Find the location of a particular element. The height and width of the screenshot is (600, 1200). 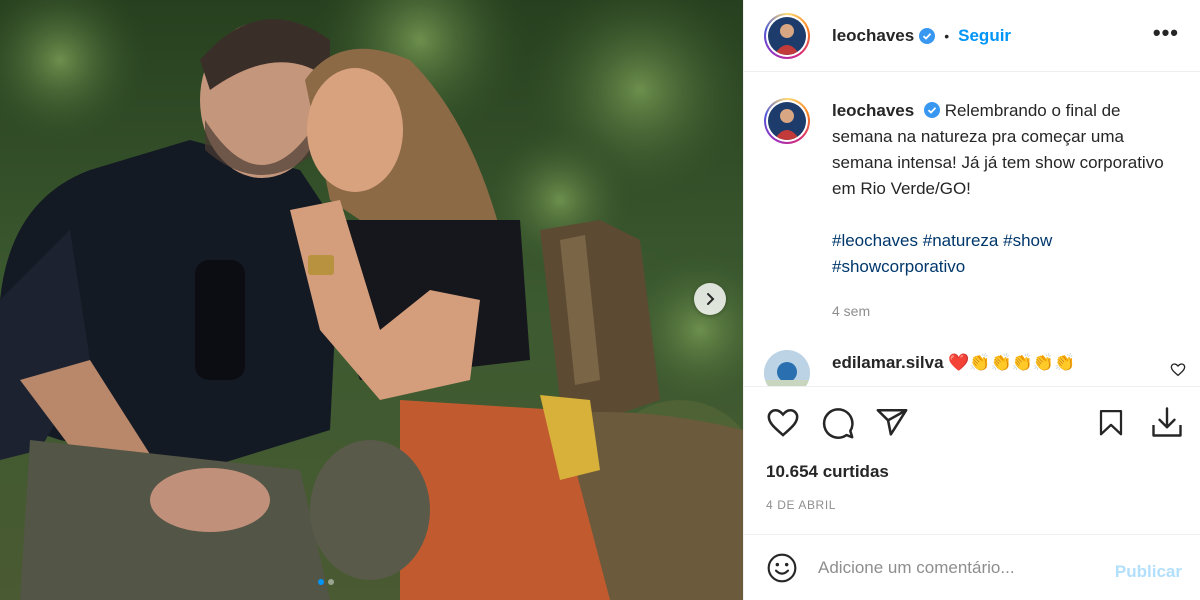

comment-item: edilamar.silva ❤️👏👏👏👏👏 is located at coordinates (974, 368).